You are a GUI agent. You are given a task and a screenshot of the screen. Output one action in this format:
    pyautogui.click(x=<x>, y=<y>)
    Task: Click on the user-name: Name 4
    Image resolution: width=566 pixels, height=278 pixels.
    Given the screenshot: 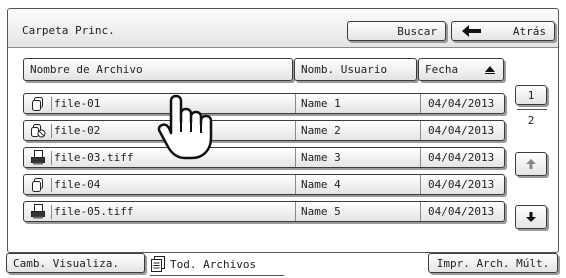 What is the action you would take?
    pyautogui.click(x=357, y=184)
    